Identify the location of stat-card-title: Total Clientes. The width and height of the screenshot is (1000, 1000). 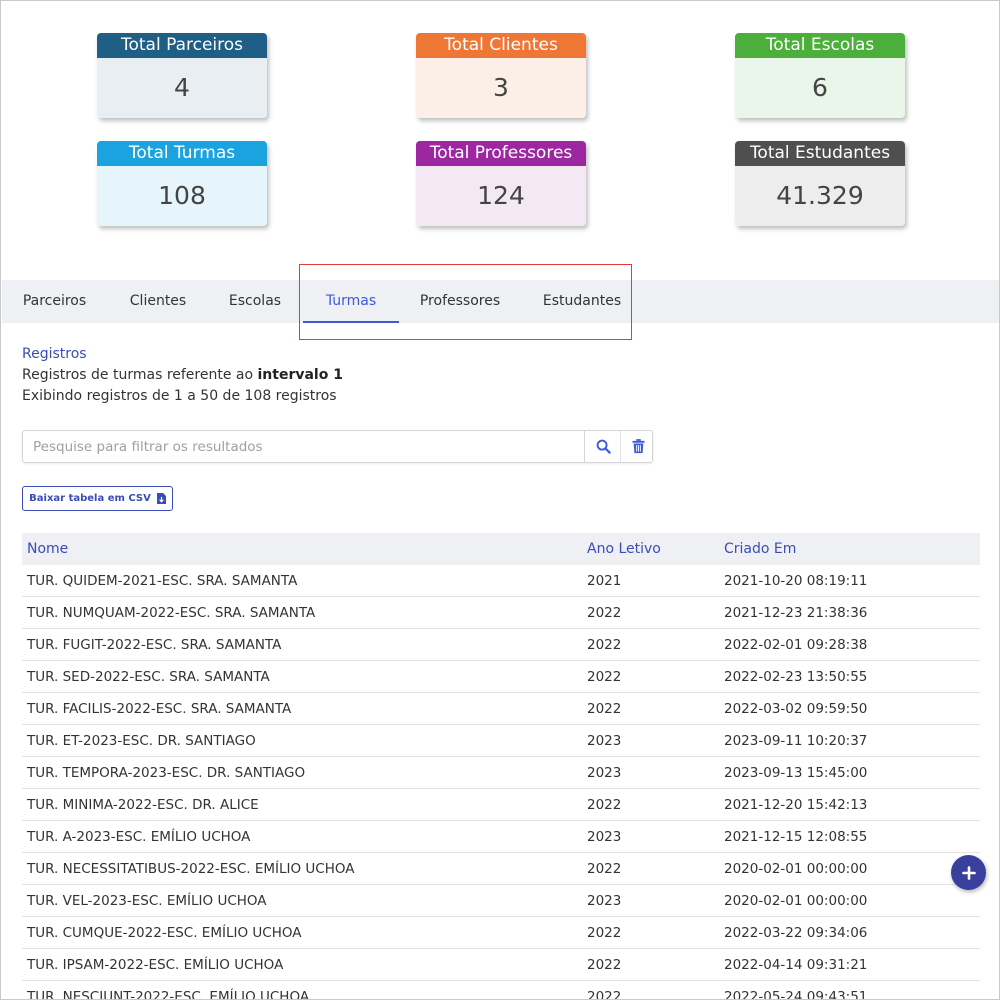
(501, 45).